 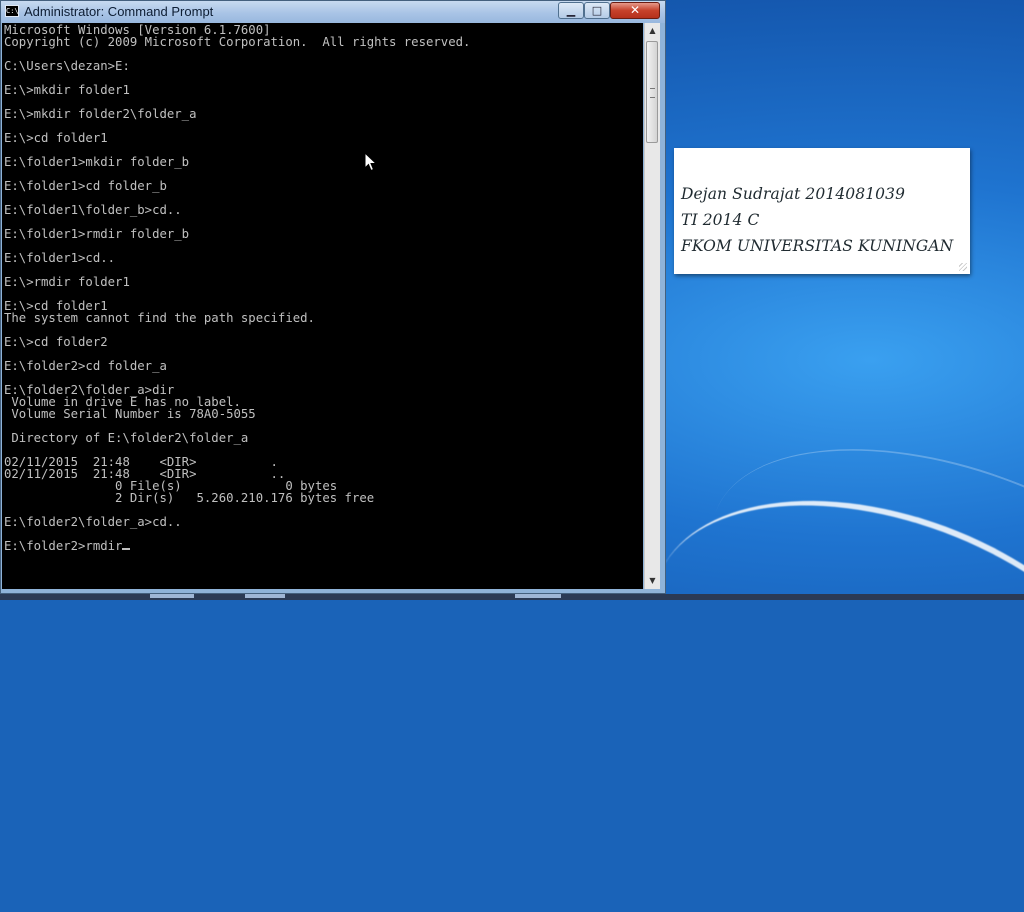 What do you see at coordinates (635, 10) in the screenshot?
I see `close-button: ✕` at bounding box center [635, 10].